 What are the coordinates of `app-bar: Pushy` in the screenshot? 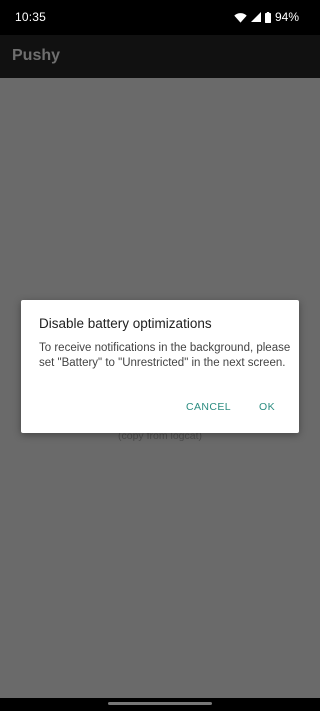 It's located at (160, 56).